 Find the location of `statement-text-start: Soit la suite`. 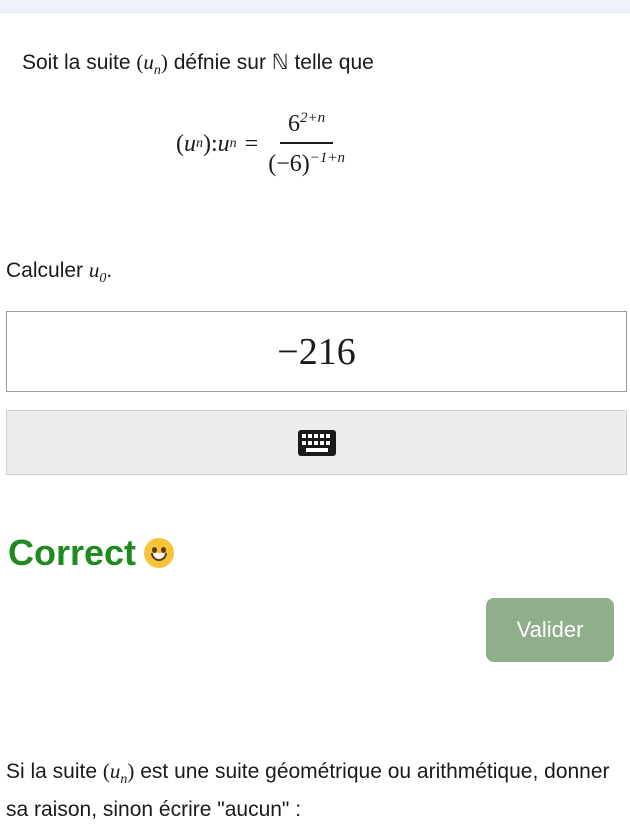

statement-text-start: Soit la suite is located at coordinates (79, 62).